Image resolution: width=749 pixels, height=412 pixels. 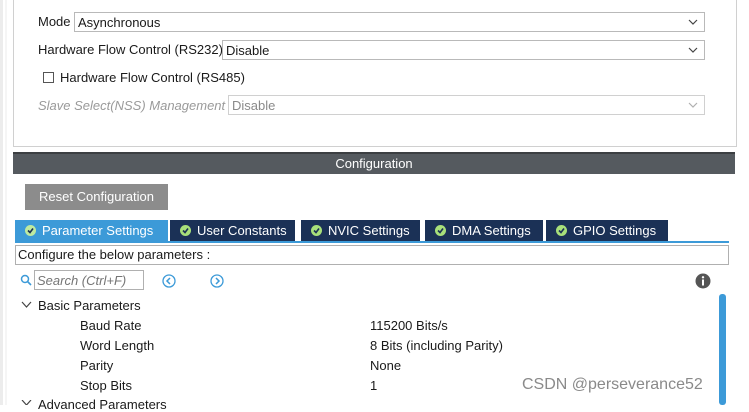 What do you see at coordinates (1, 202) in the screenshot?
I see `left-border` at bounding box center [1, 202].